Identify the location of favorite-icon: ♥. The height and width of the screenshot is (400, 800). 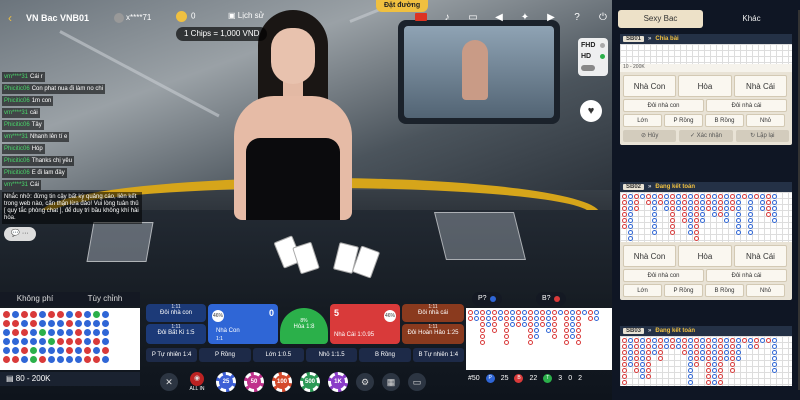
(591, 111).